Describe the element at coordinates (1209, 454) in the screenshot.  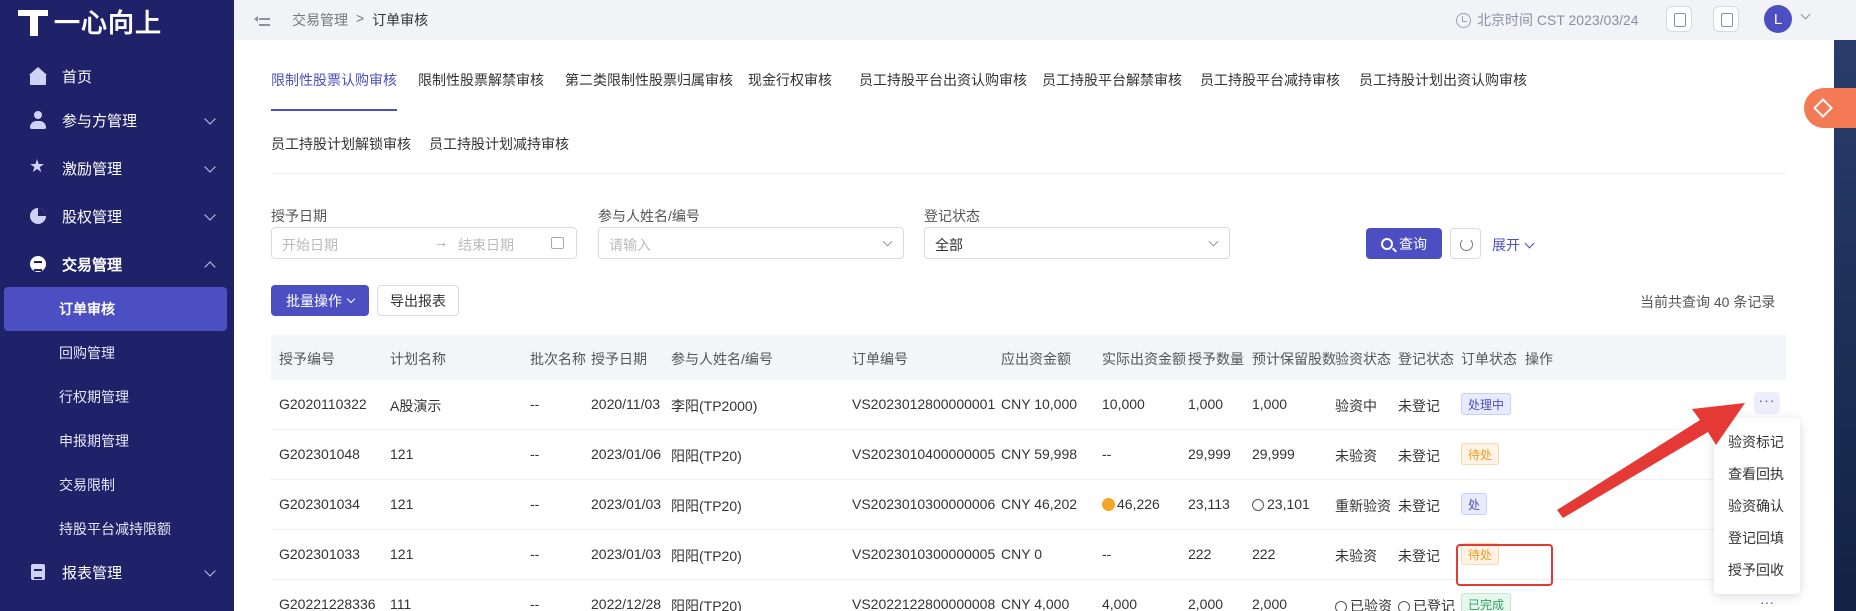
I see `cell-qty: 29,999` at that location.